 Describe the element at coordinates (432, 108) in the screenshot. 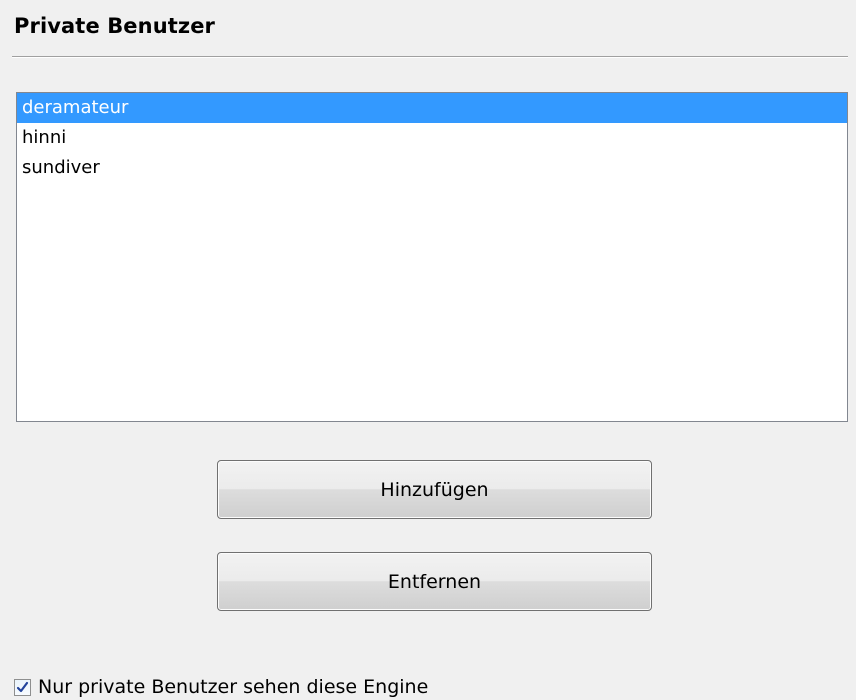

I see `list-item: deramateur` at that location.